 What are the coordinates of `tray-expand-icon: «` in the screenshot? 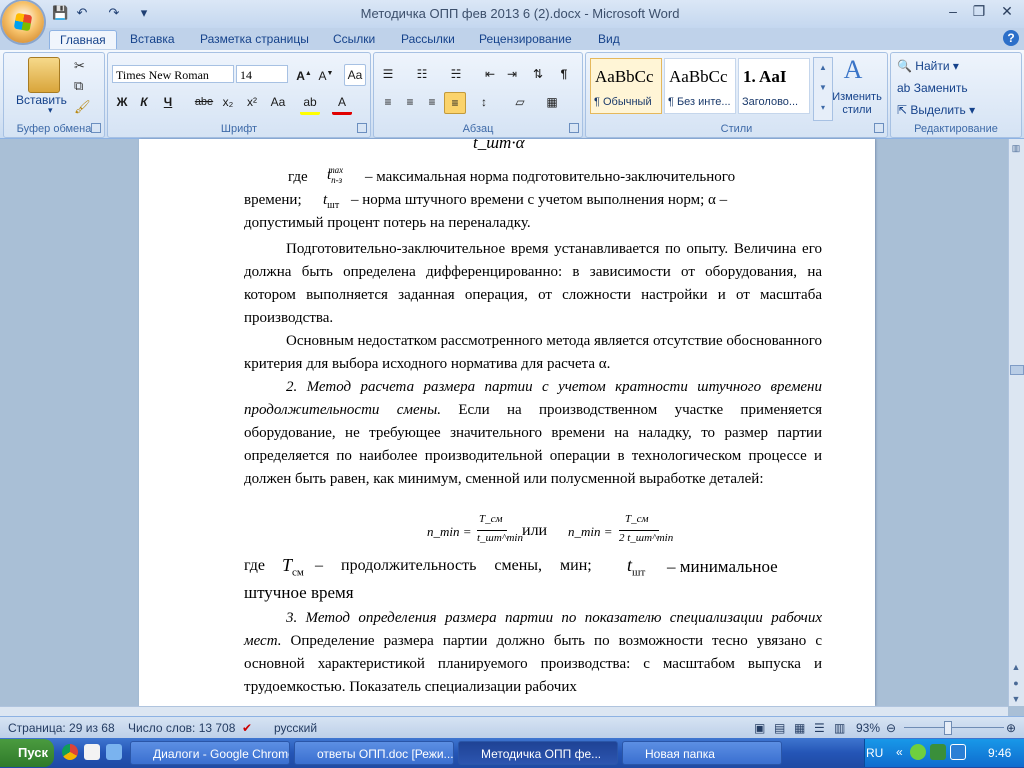 It's located at (899, 752).